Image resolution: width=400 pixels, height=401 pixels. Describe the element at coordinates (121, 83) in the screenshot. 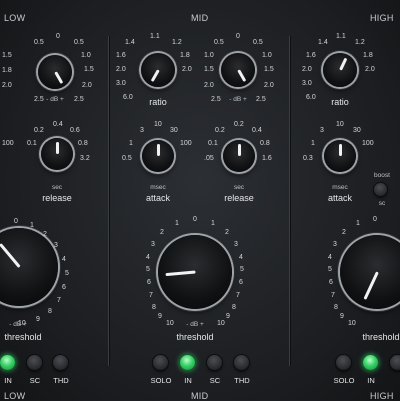

I see `scale-label: 3.0` at that location.